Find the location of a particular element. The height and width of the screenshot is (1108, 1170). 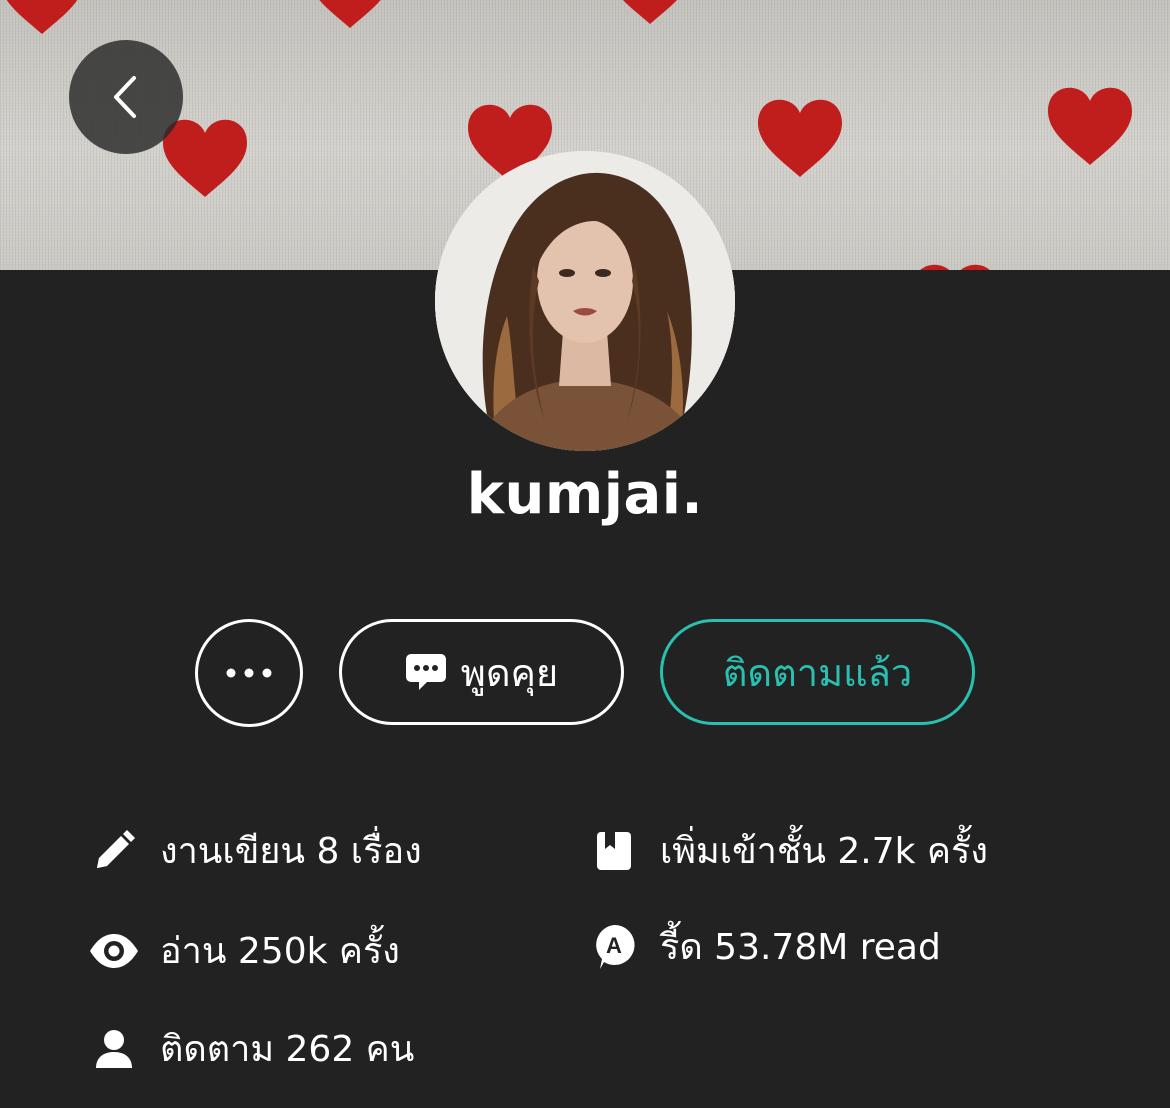

person-icon is located at coordinates (114, 1049).